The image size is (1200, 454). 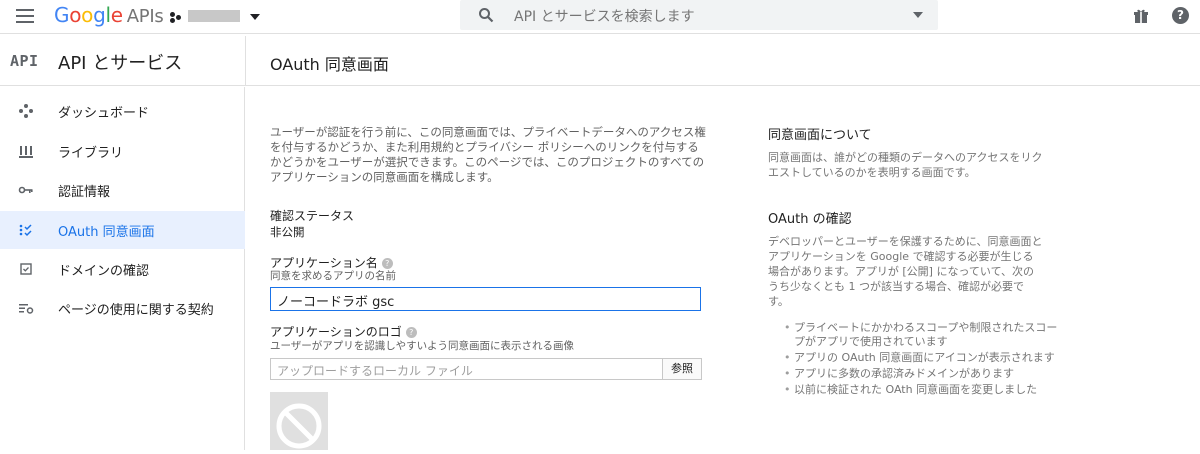 I want to click on project-selector, so click(x=216, y=17).